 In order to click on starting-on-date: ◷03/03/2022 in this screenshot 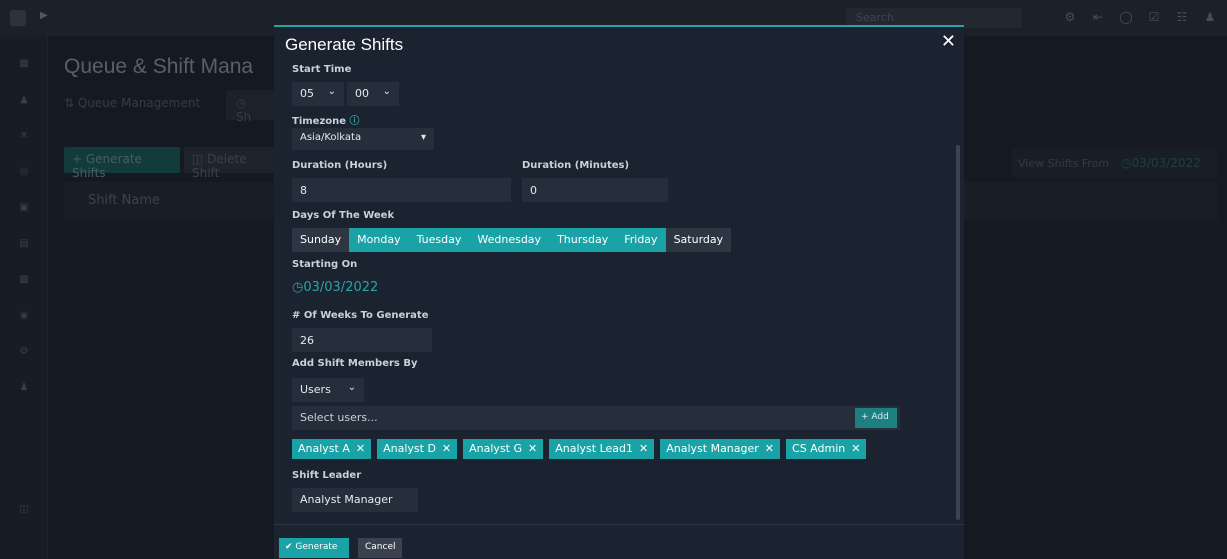, I will do `click(335, 287)`.